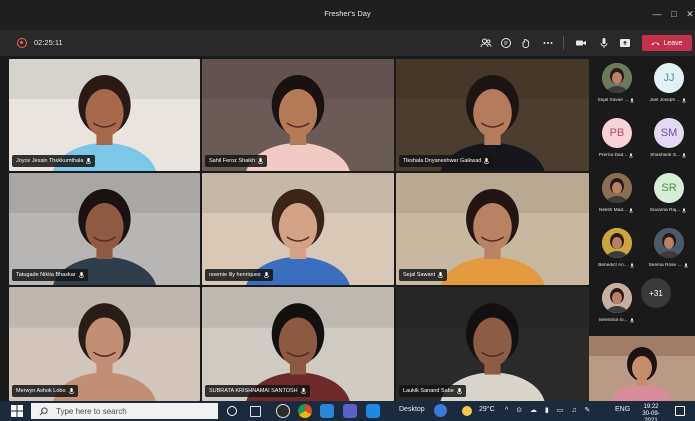 This screenshot has width=695, height=421. Describe the element at coordinates (506, 43) in the screenshot. I see `chat-icon` at that location.